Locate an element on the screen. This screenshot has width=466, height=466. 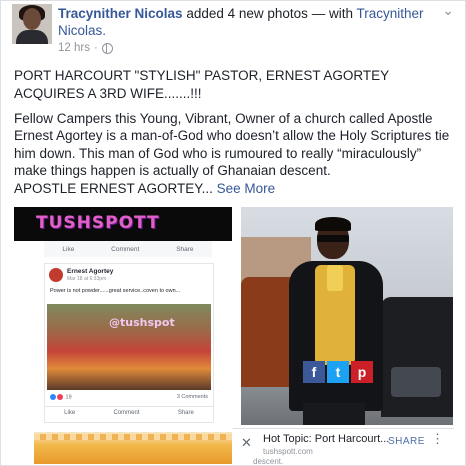
author-avatar is located at coordinates (32, 24).